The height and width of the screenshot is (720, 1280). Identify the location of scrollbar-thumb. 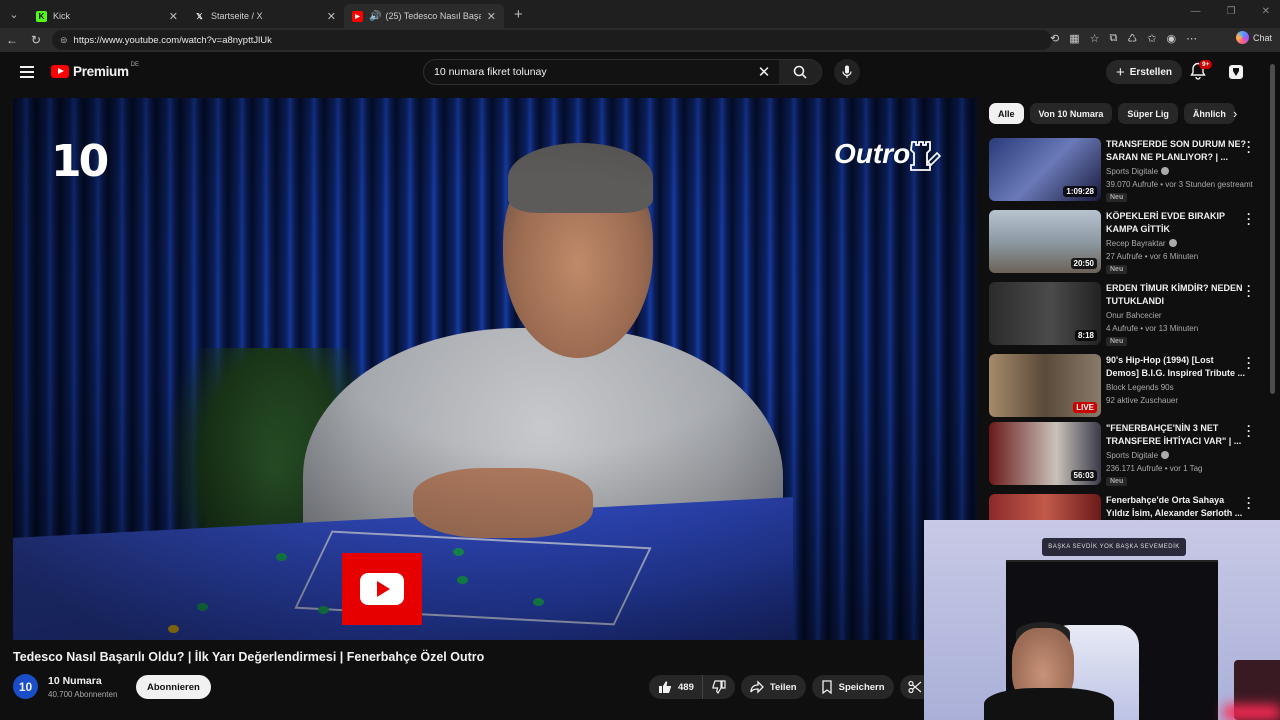
(1272, 229).